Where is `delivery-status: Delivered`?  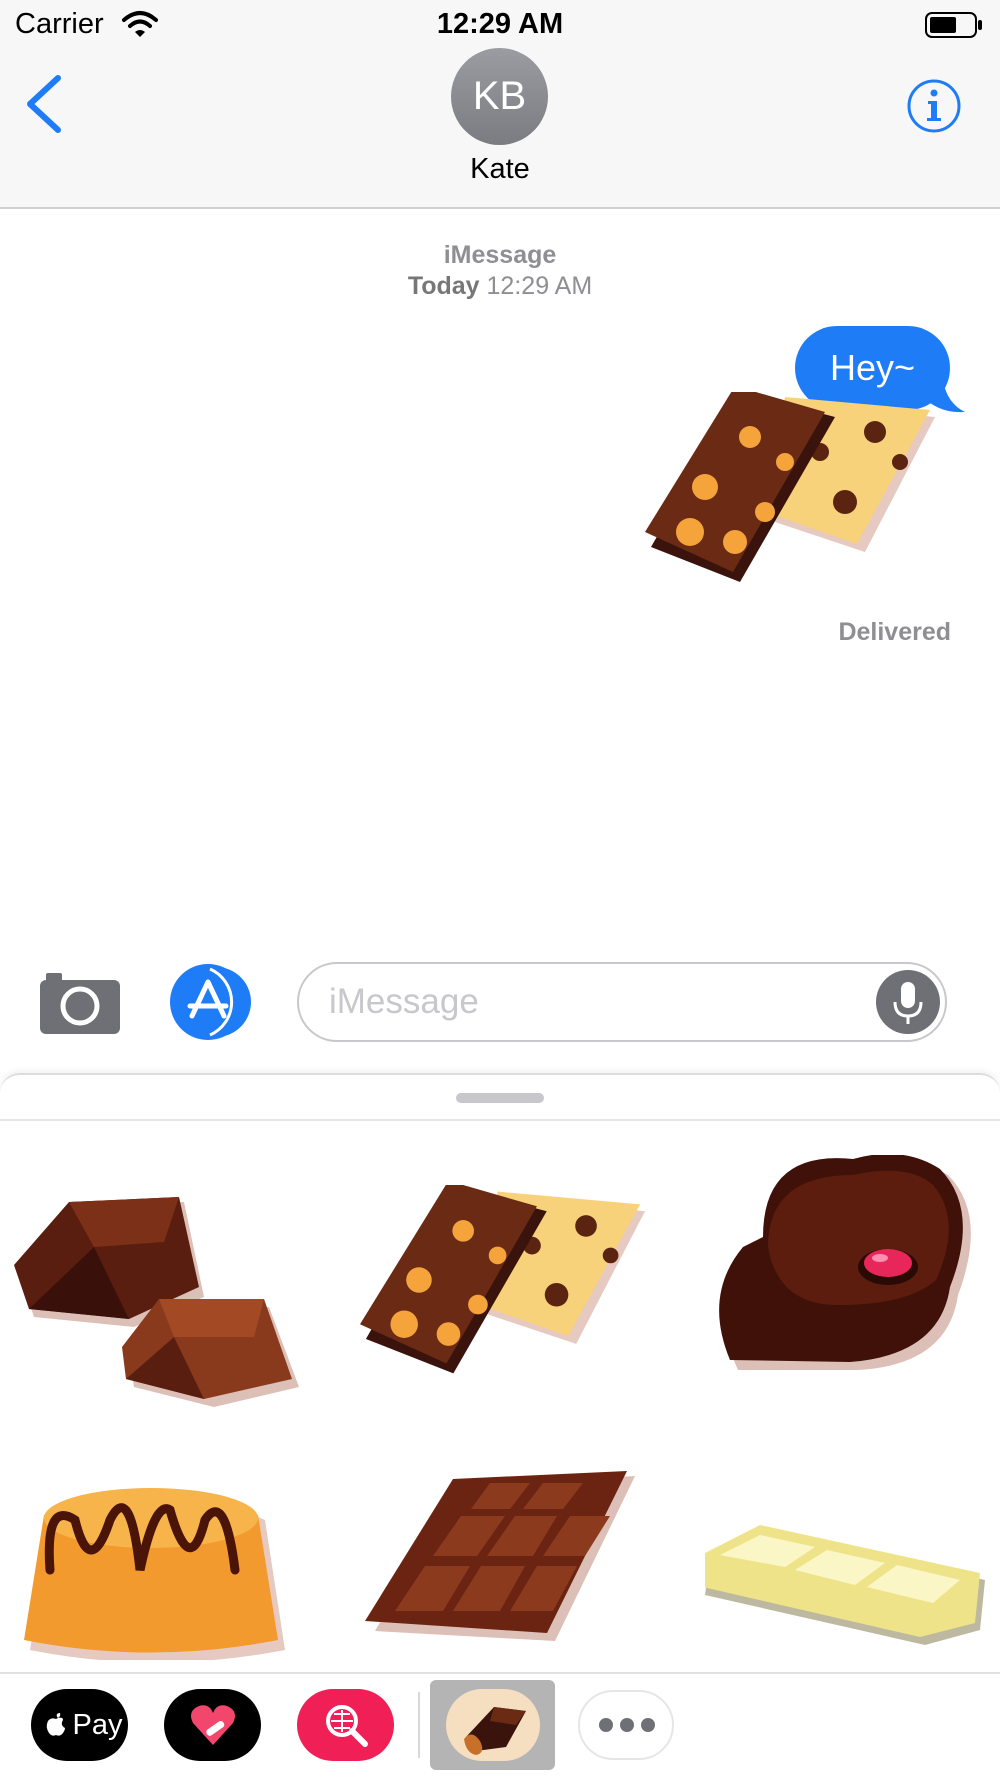 delivery-status: Delivered is located at coordinates (894, 632).